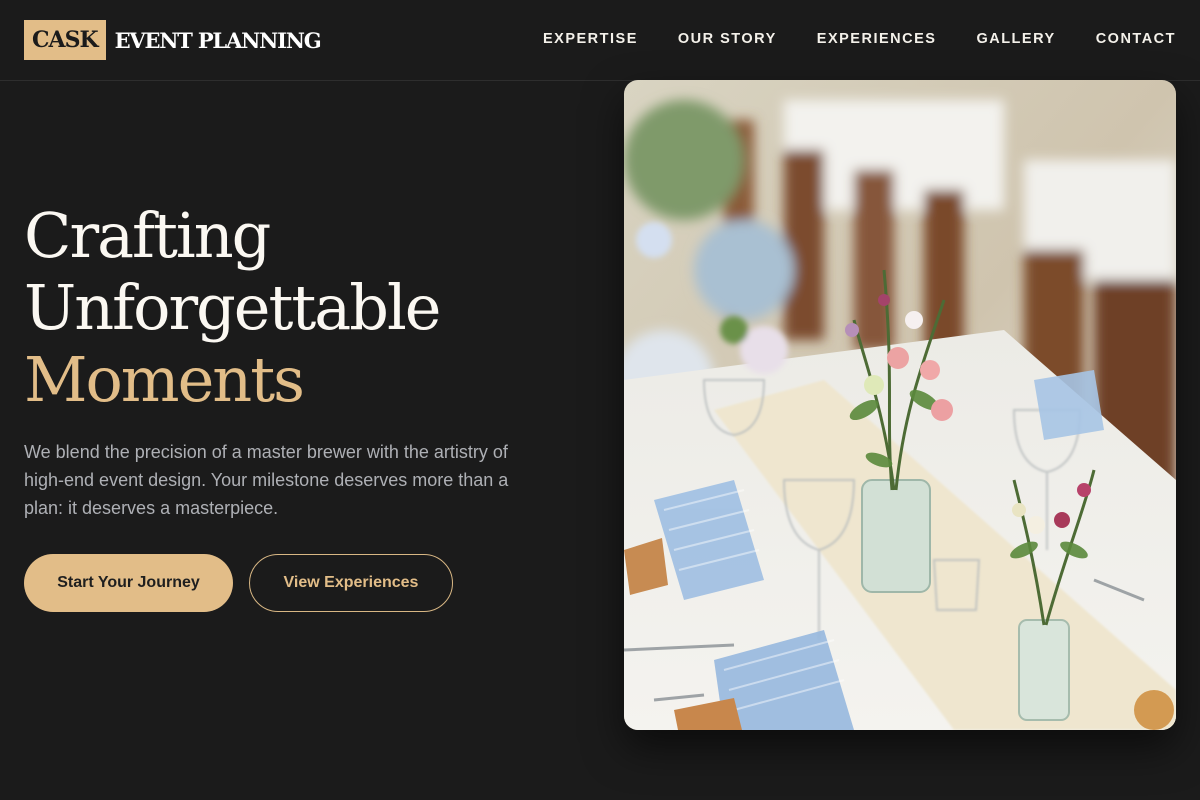  Describe the element at coordinates (1136, 39) in the screenshot. I see `nav-link-contact: CONTACT` at that location.